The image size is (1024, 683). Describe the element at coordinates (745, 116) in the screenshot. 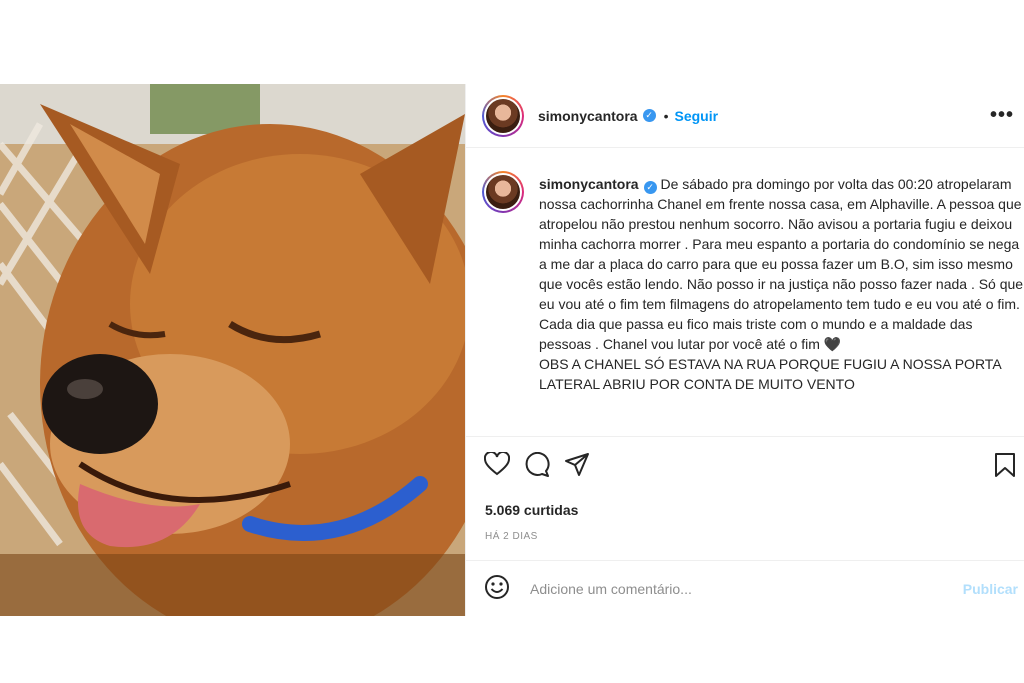

I see `post-header: simonycantora ✓ • Seguir •••` at that location.